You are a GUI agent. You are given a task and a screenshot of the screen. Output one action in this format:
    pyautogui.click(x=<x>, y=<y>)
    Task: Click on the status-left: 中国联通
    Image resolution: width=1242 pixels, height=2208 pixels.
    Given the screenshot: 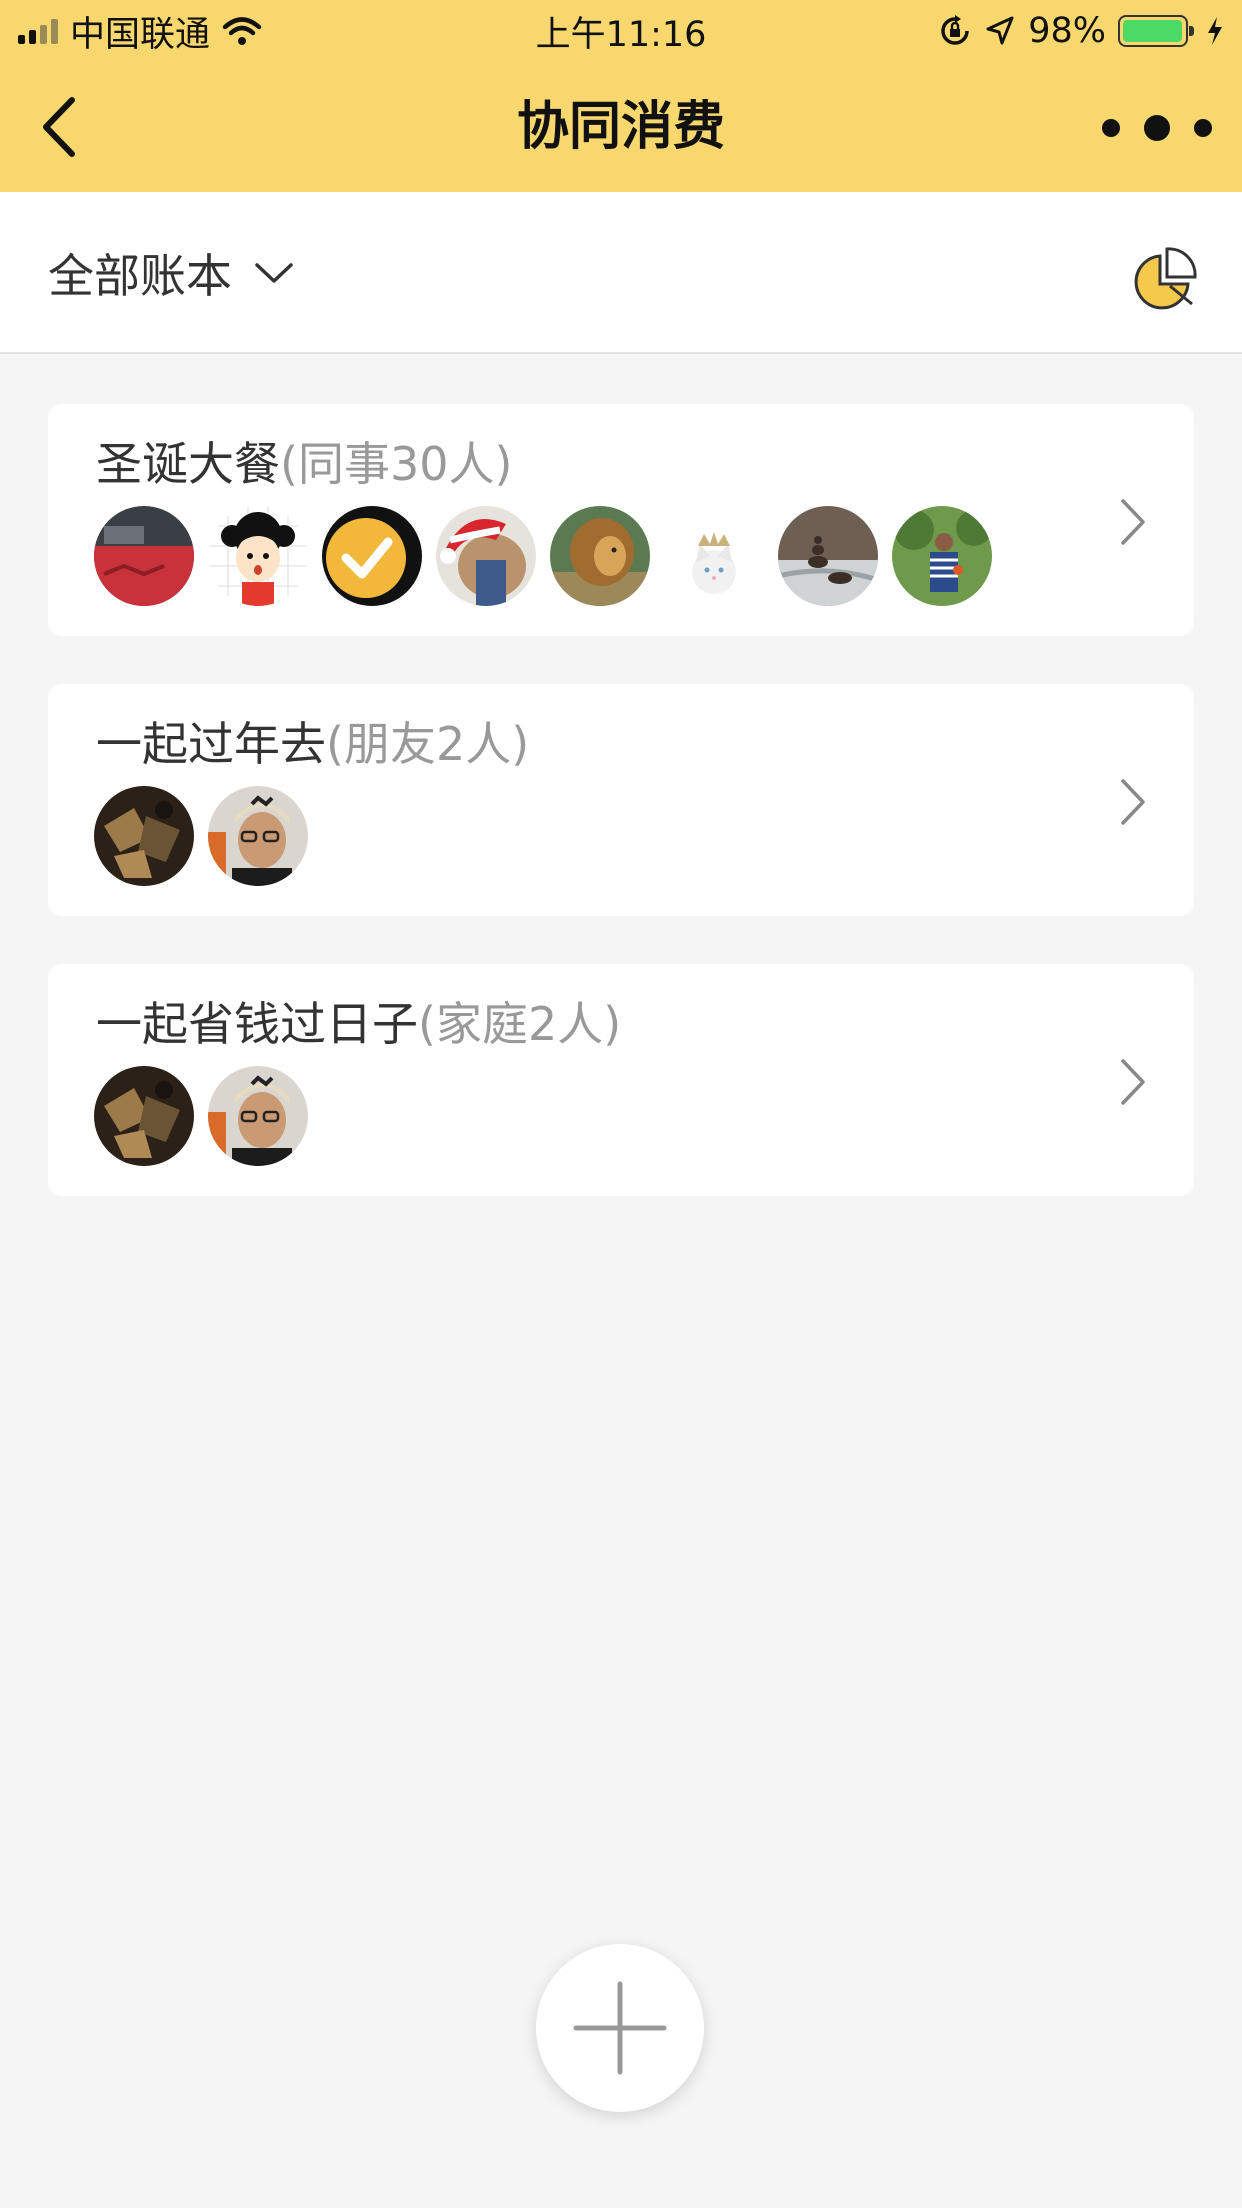 What is the action you would take?
    pyautogui.click(x=140, y=31)
    